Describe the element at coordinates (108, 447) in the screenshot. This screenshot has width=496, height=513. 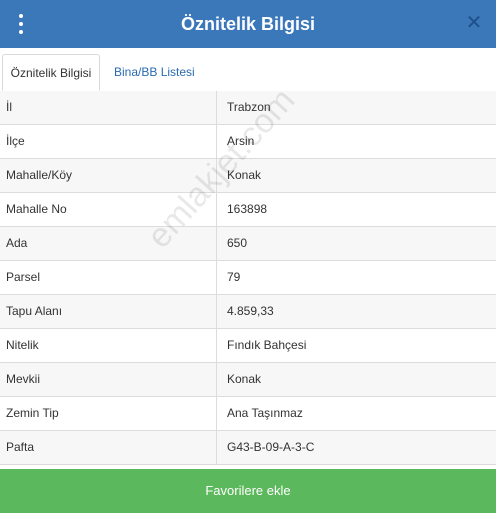
I see `row-key: Pafta` at that location.